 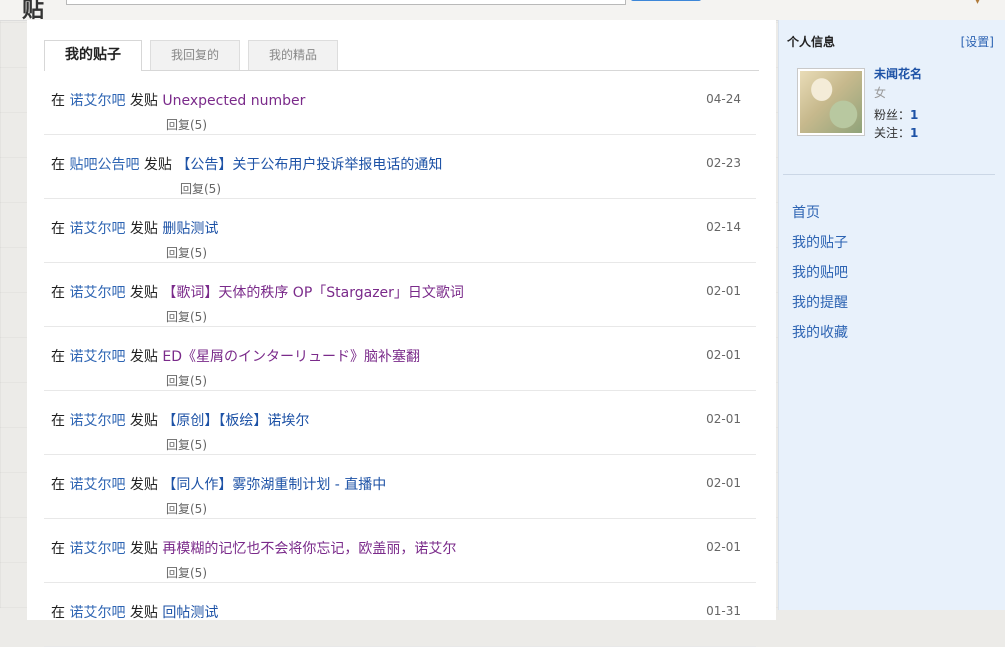 I want to click on post-line: 在 贴吧公告吧 发贴 【公告】关于公布用户投诉举报电话的通知, so click(x=246, y=164).